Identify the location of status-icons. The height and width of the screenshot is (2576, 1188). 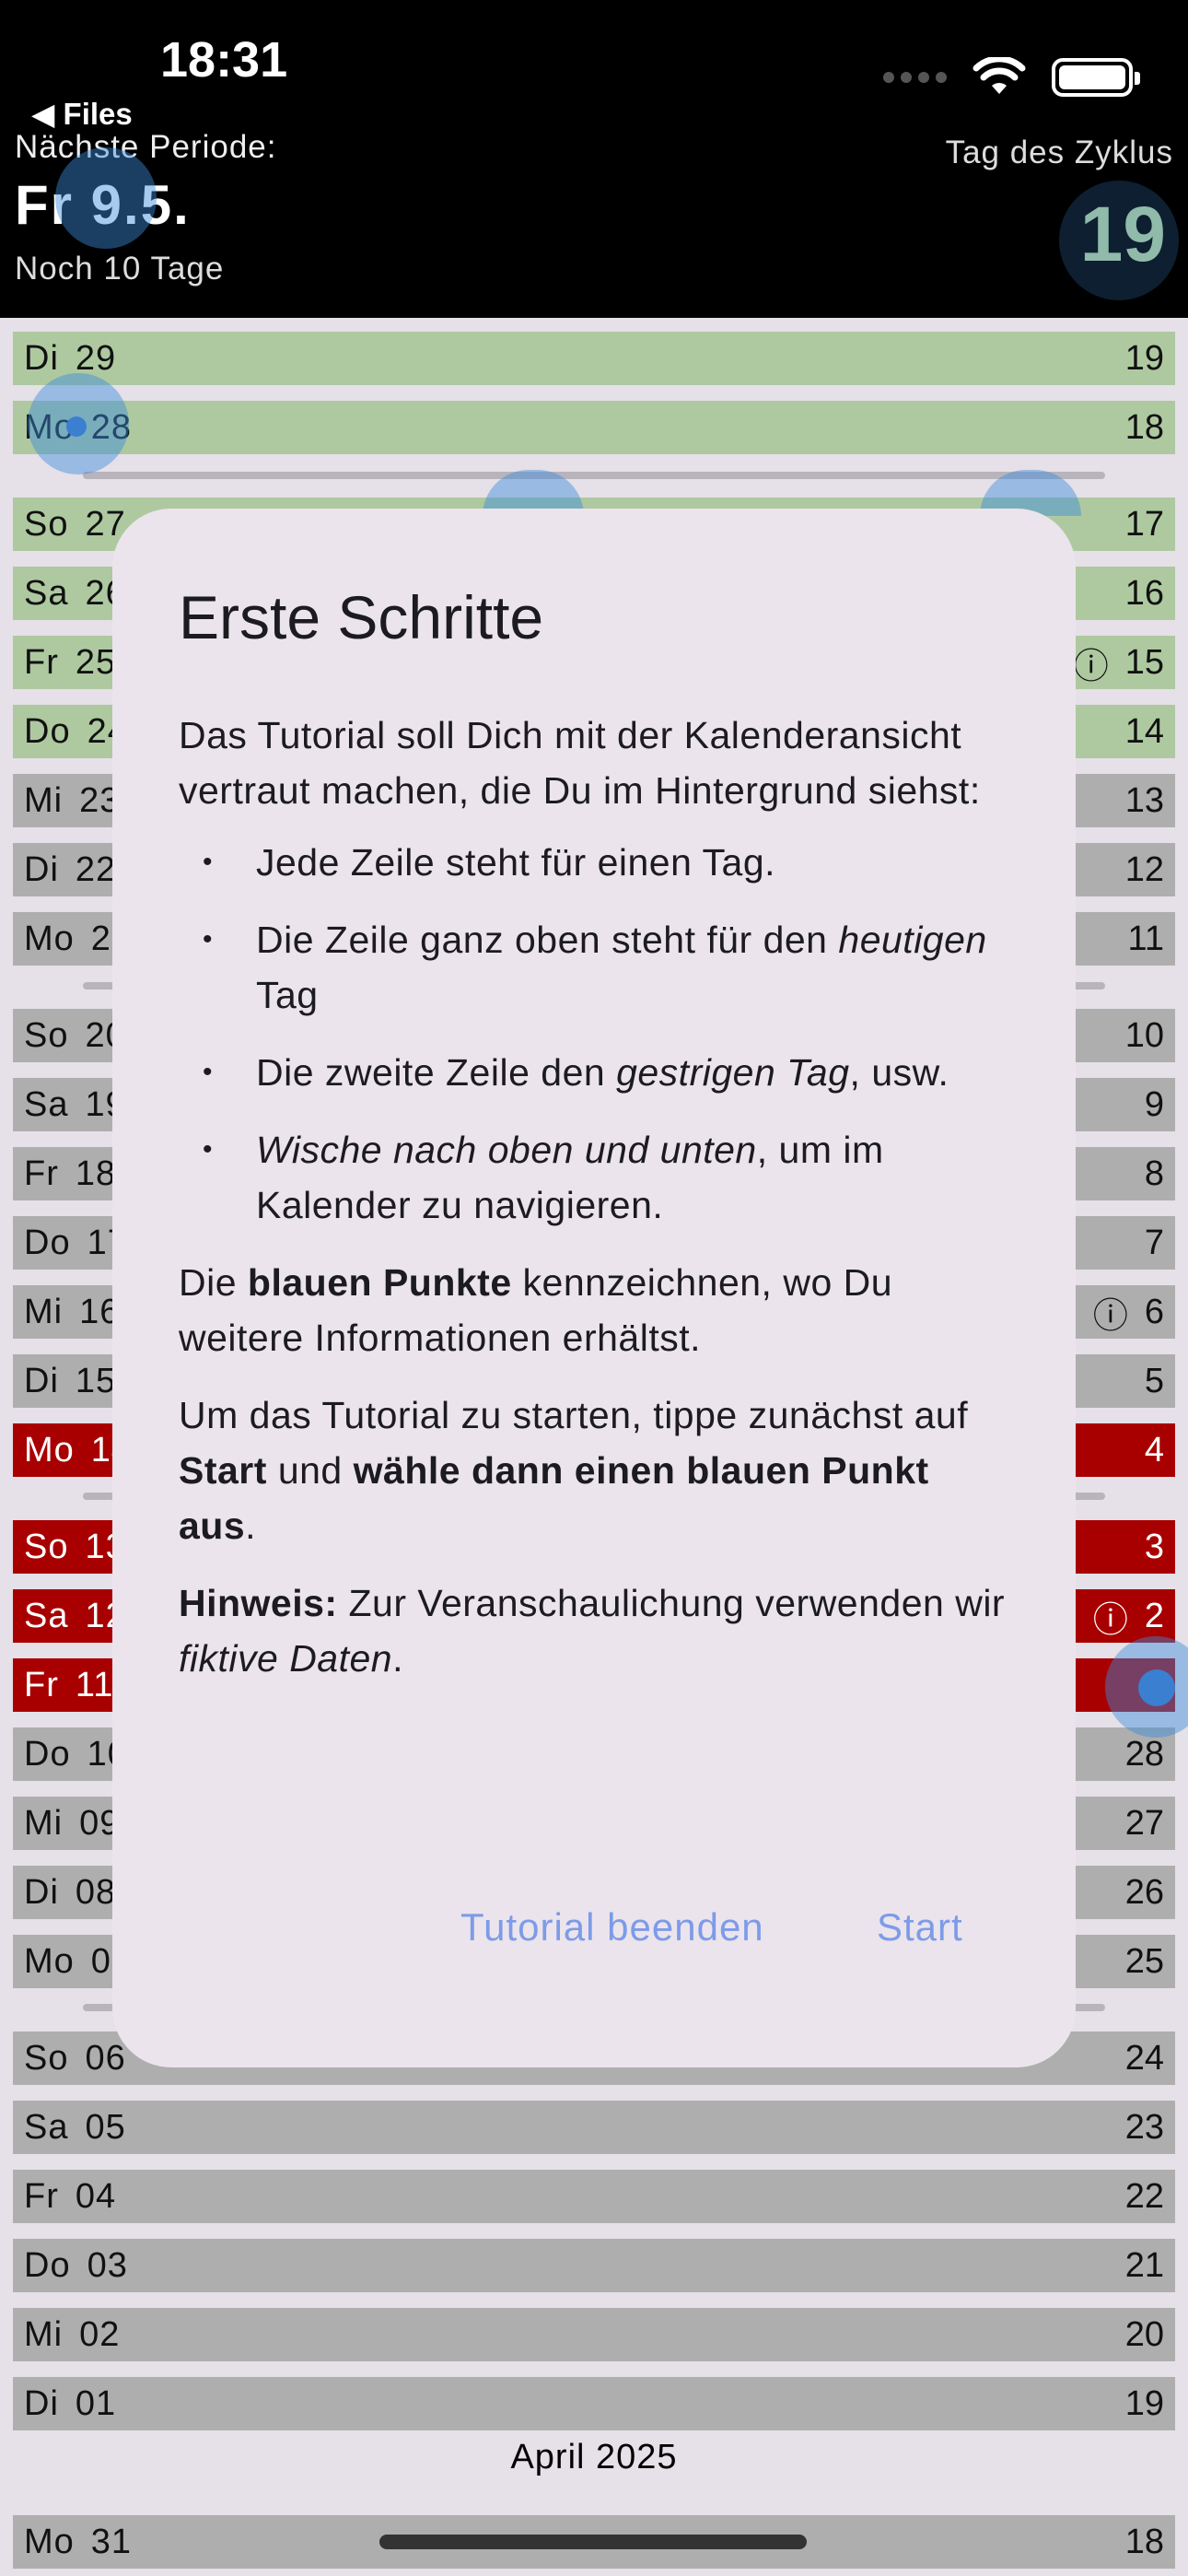
(1011, 77).